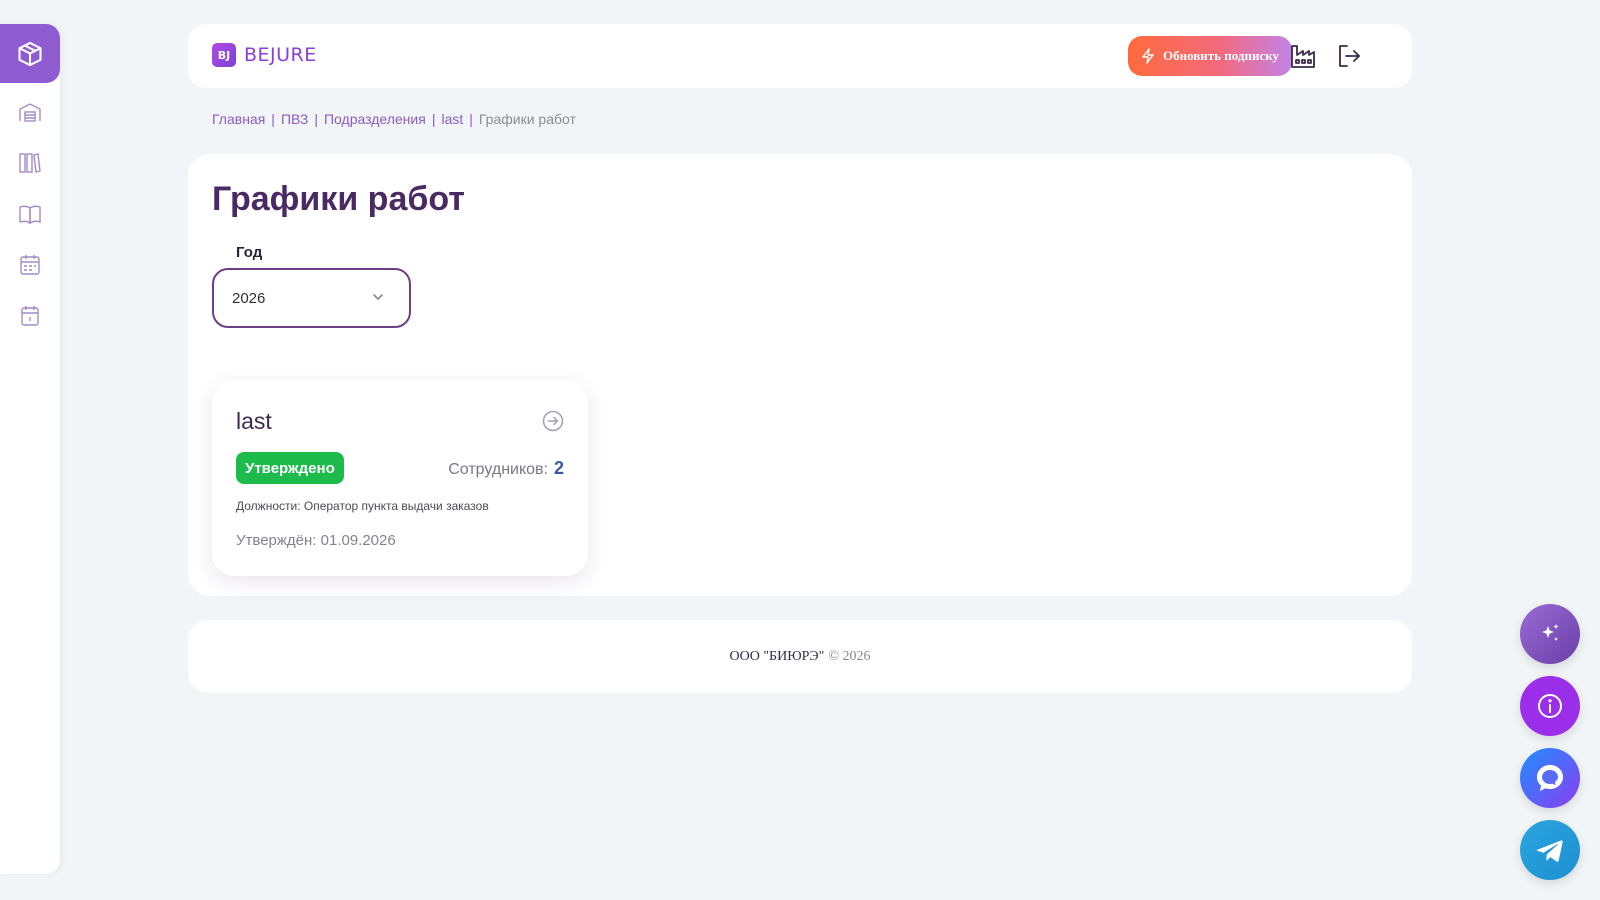 This screenshot has width=1600, height=900. What do you see at coordinates (558, 468) in the screenshot?
I see `employees-count: 2` at bounding box center [558, 468].